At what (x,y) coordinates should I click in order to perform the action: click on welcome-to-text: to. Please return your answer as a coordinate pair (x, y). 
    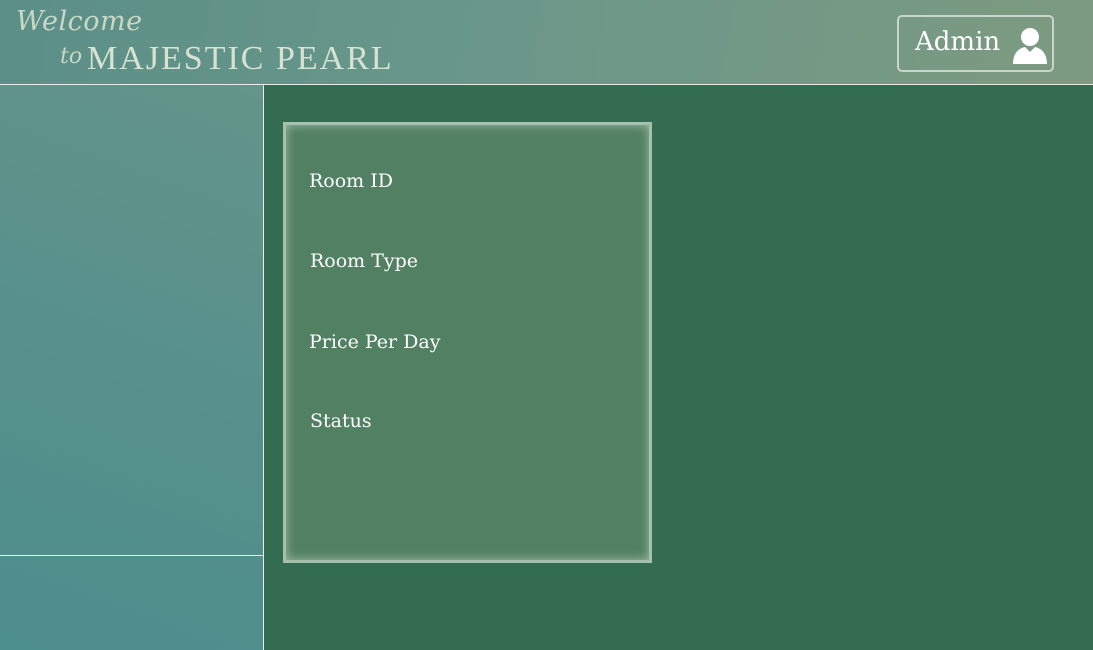
    Looking at the image, I should click on (71, 56).